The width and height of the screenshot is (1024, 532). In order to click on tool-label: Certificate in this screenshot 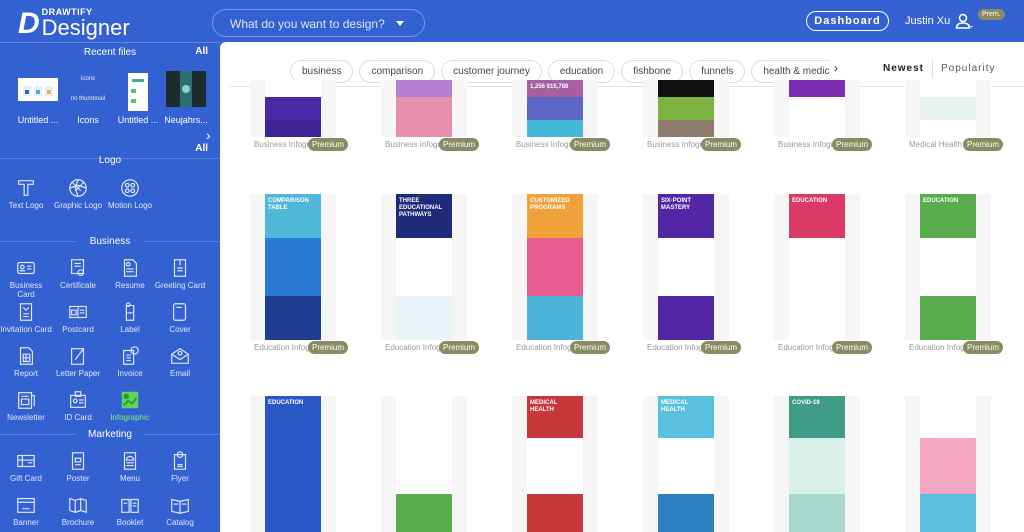, I will do `click(77, 285)`.